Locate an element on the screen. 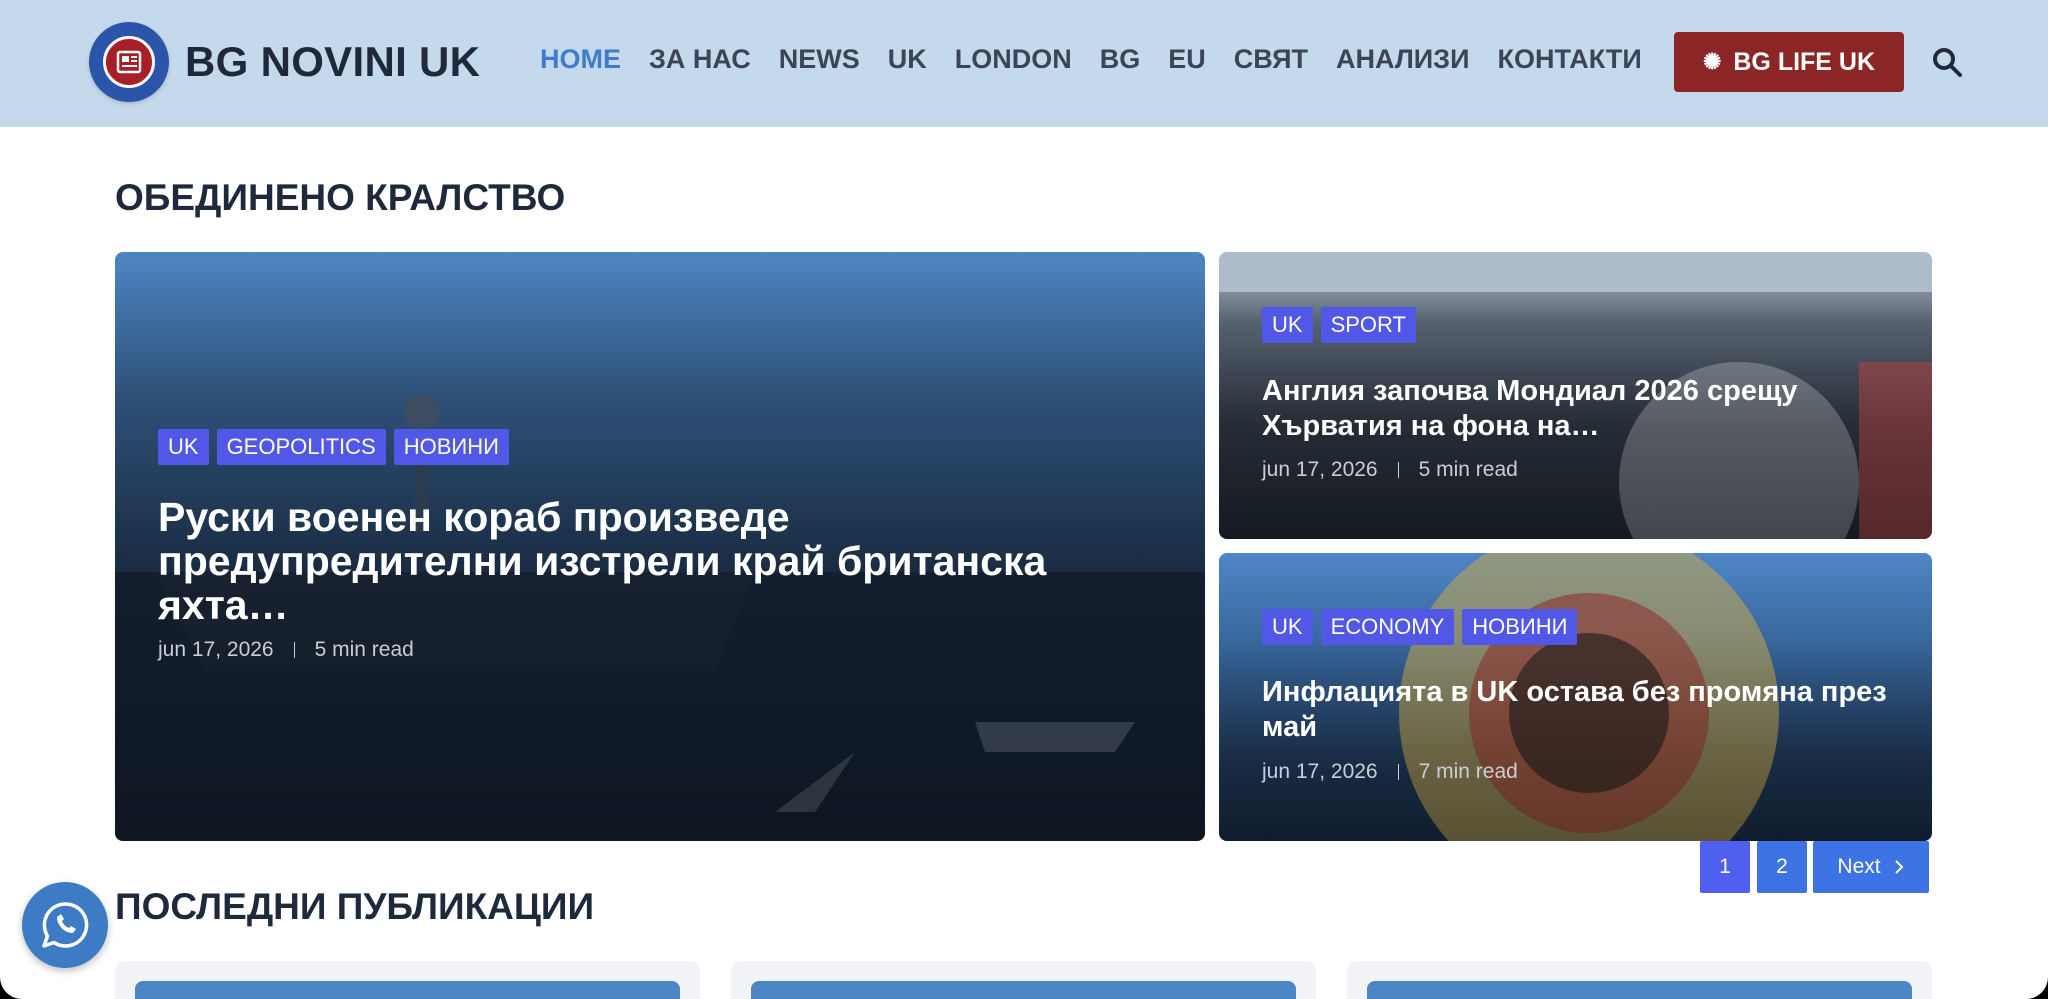 The image size is (2048, 999). chevron-right-icon is located at coordinates (1899, 867).